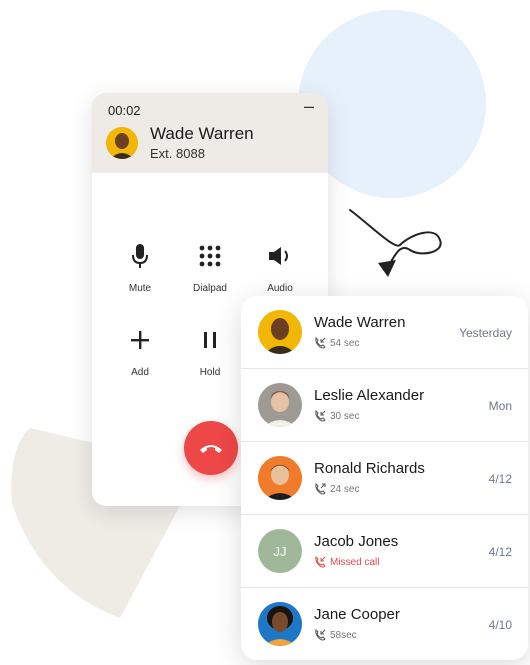 The width and height of the screenshot is (530, 665). Describe the element at coordinates (500, 406) in the screenshot. I see `call-date: Mon` at that location.